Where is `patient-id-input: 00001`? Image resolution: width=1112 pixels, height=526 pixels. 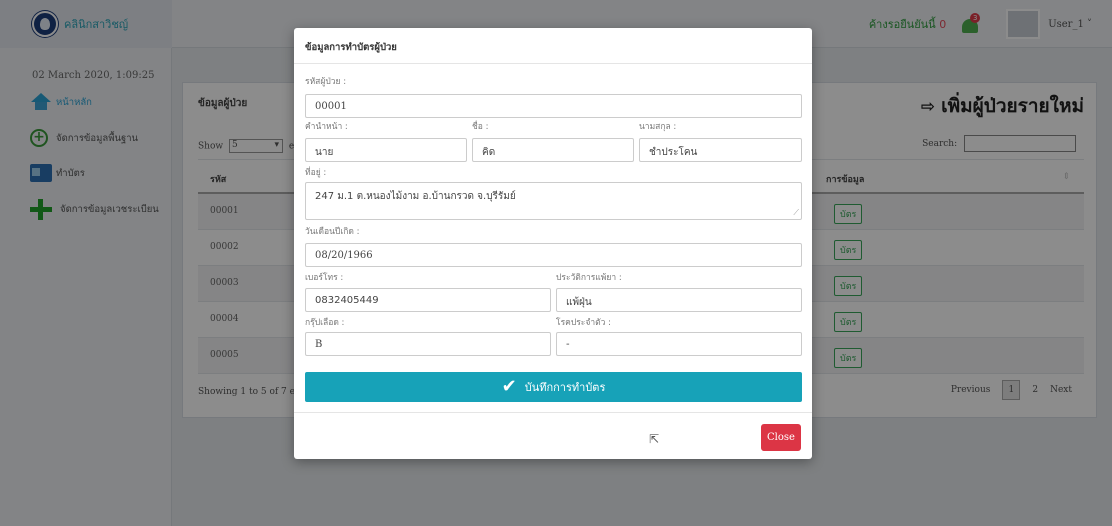 patient-id-input: 00001 is located at coordinates (553, 106).